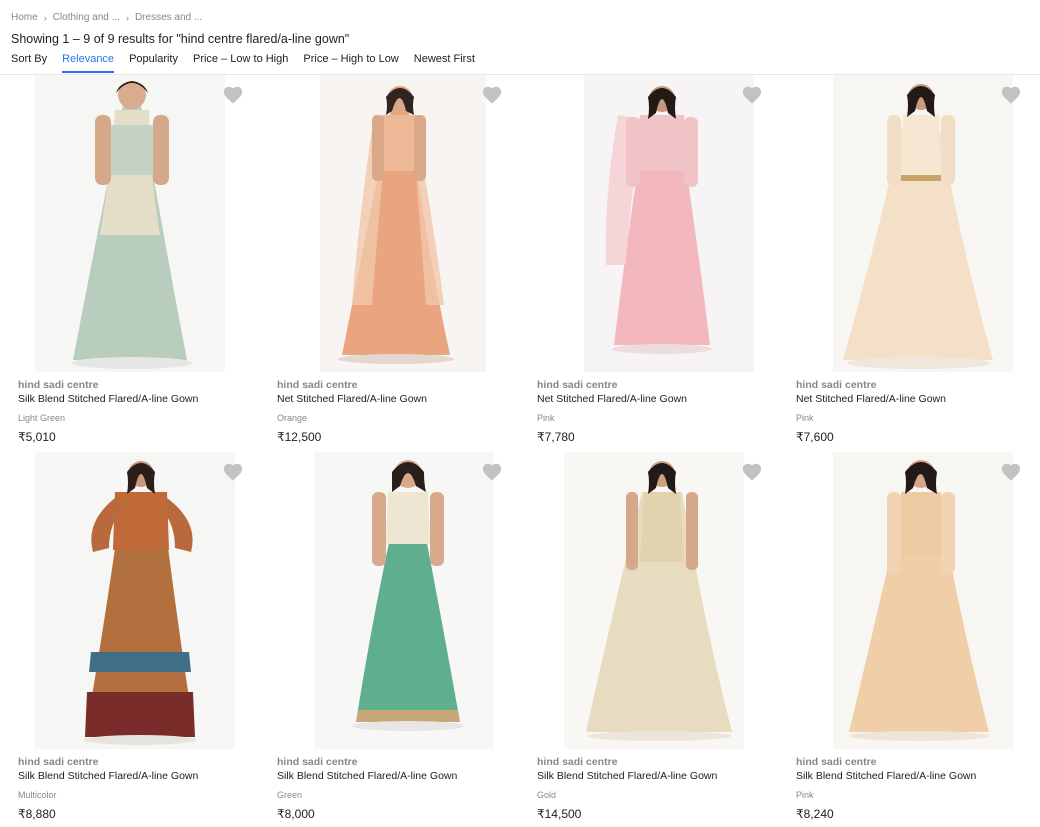 The height and width of the screenshot is (827, 1040). I want to click on sort-by-label: Sort By, so click(29, 59).